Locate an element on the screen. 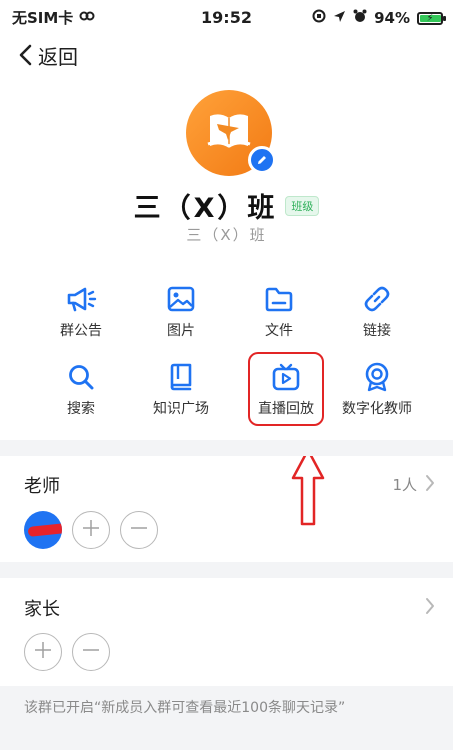  history-notice: 该群已开启“新成员入群可查看最近100条聊天记录” is located at coordinates (226, 718).